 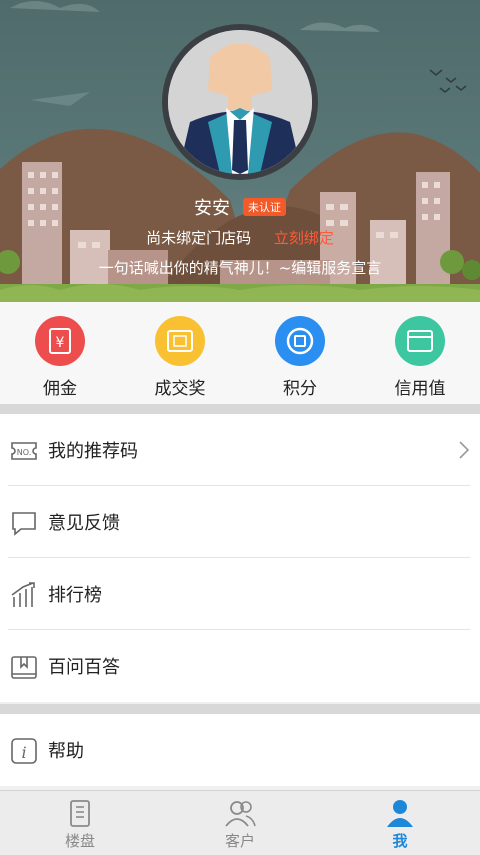 I want to click on service-slogan: 一句话喊出你的精气神儿！~编辑服务宣言, so click(x=240, y=267).